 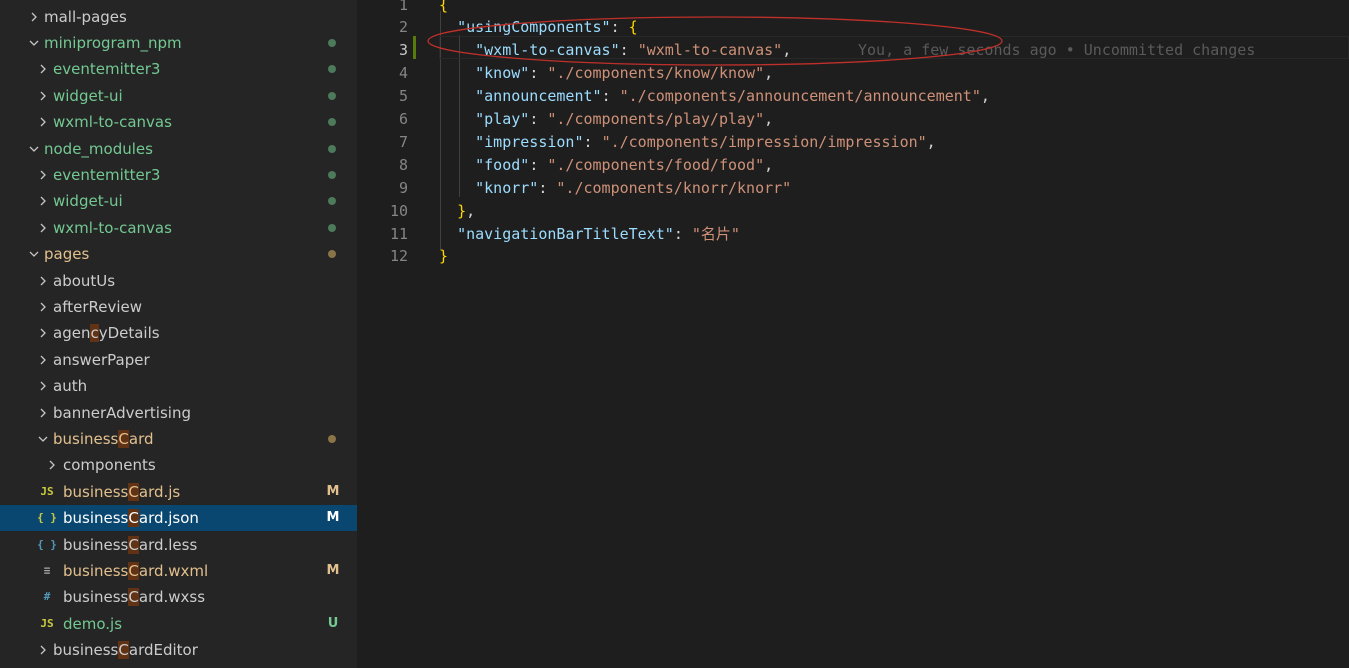 What do you see at coordinates (101, 359) in the screenshot?
I see `tree-item-label: answerPaper` at bounding box center [101, 359].